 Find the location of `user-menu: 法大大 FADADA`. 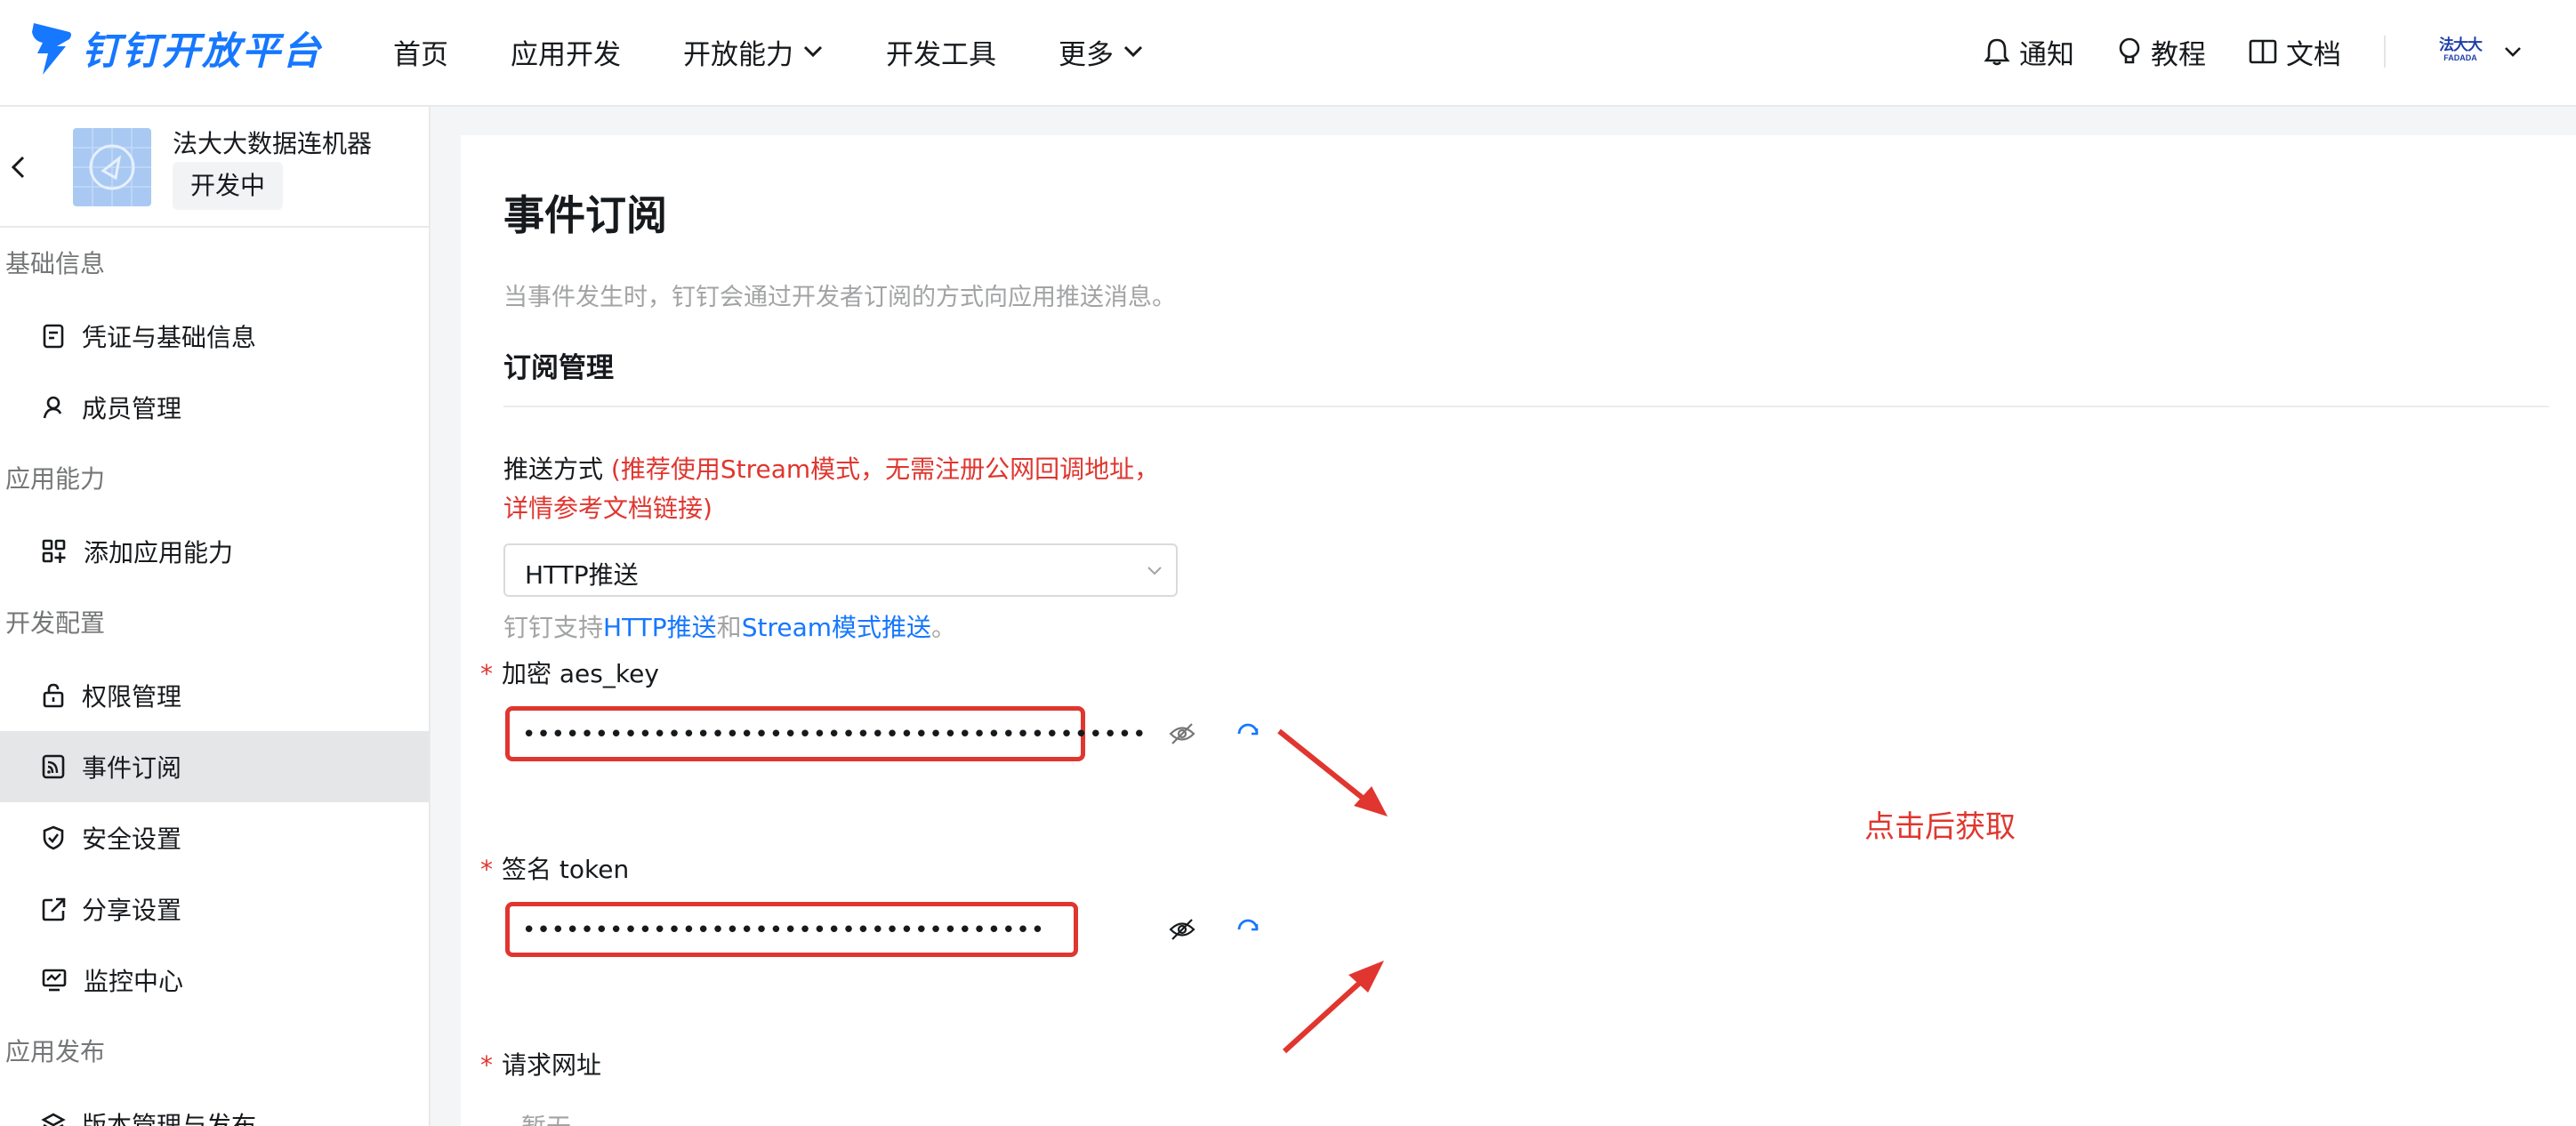

user-menu: 法大大 FADADA is located at coordinates (2481, 51).